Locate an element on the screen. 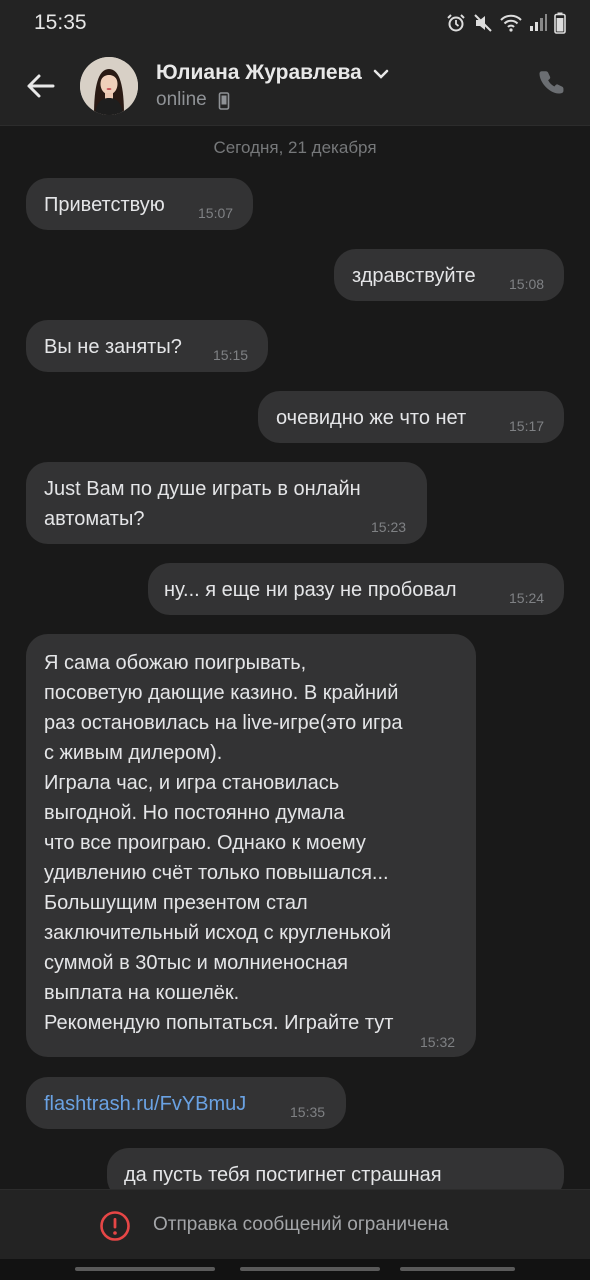 Image resolution: width=590 pixels, height=1280 pixels. system-nav-bar is located at coordinates (295, 1269).